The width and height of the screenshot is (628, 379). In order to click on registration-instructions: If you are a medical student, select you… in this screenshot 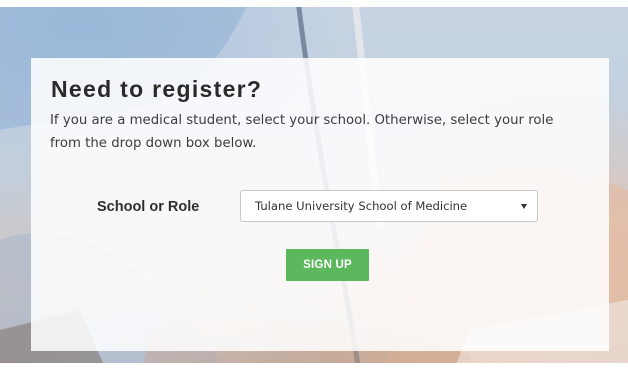, I will do `click(302, 132)`.